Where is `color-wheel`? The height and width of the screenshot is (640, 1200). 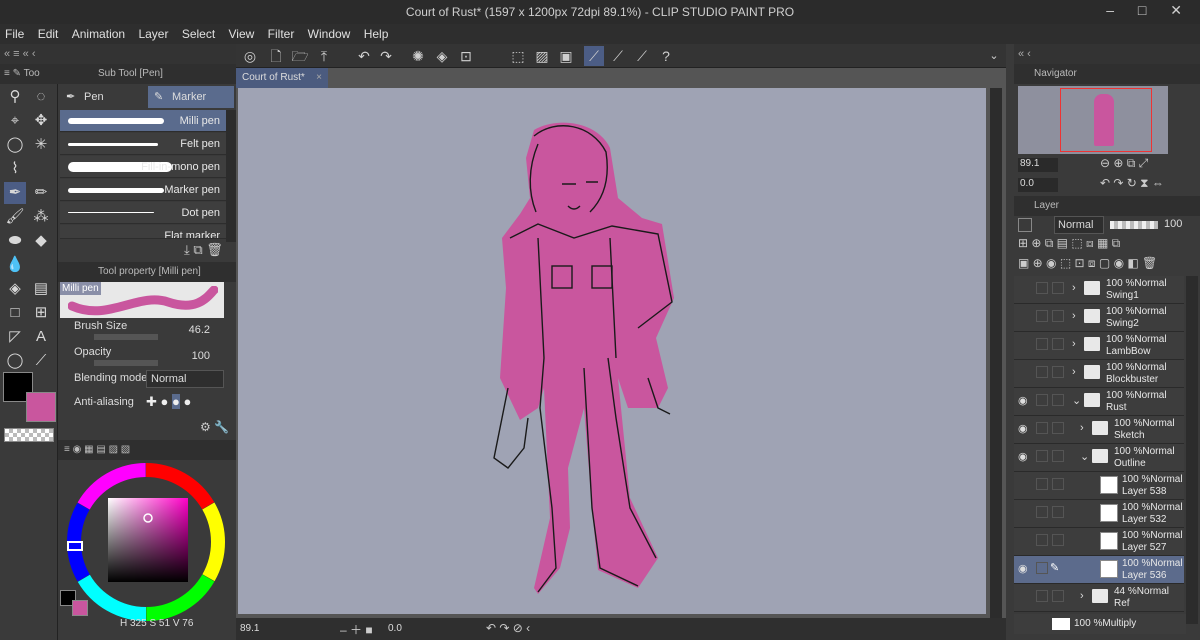
color-wheel is located at coordinates (146, 542).